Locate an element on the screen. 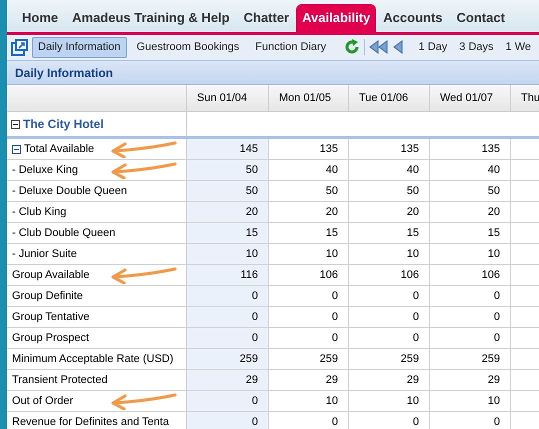 The width and height of the screenshot is (539, 429). row-label: Group Available is located at coordinates (51, 275).